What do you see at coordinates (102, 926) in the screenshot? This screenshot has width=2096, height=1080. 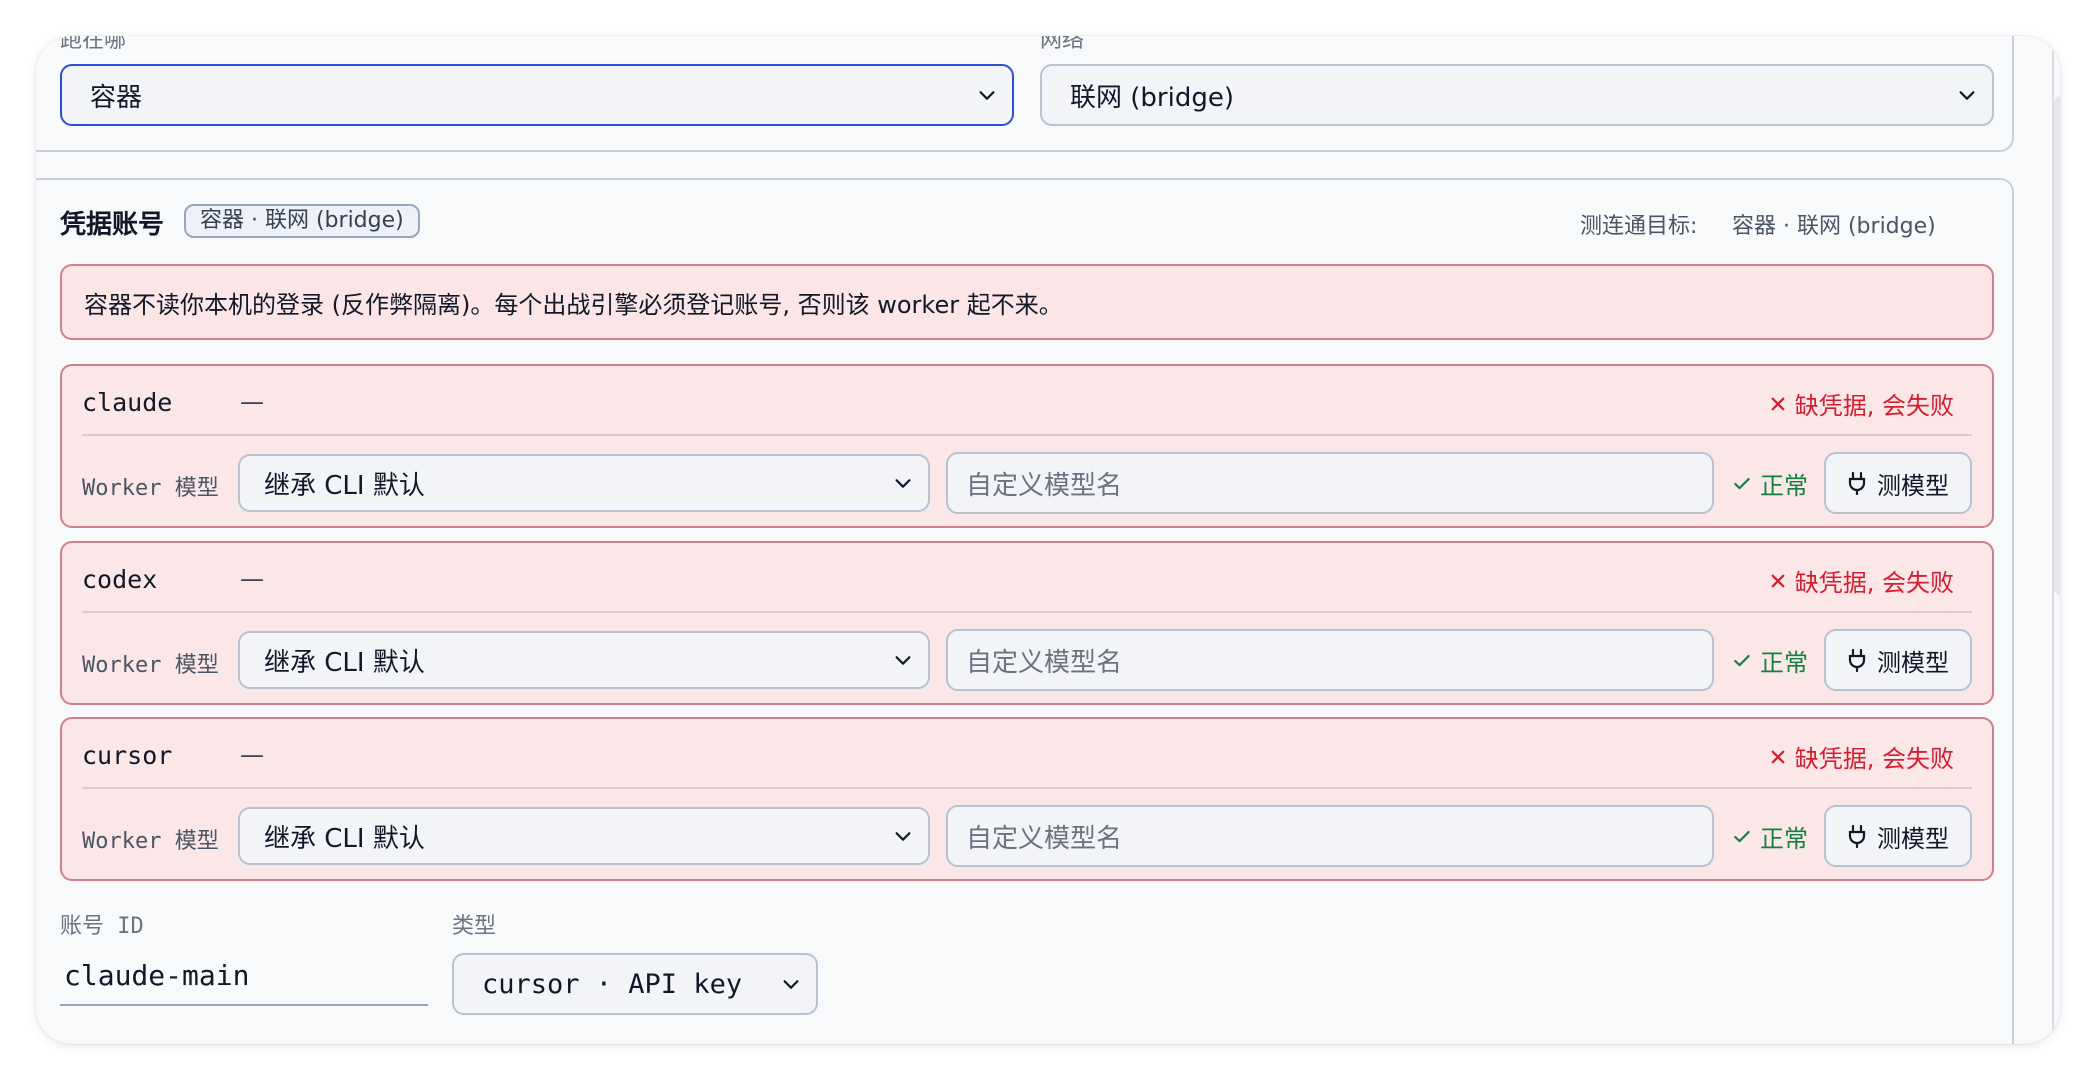 I see `account-id-label: 账号 ID` at bounding box center [102, 926].